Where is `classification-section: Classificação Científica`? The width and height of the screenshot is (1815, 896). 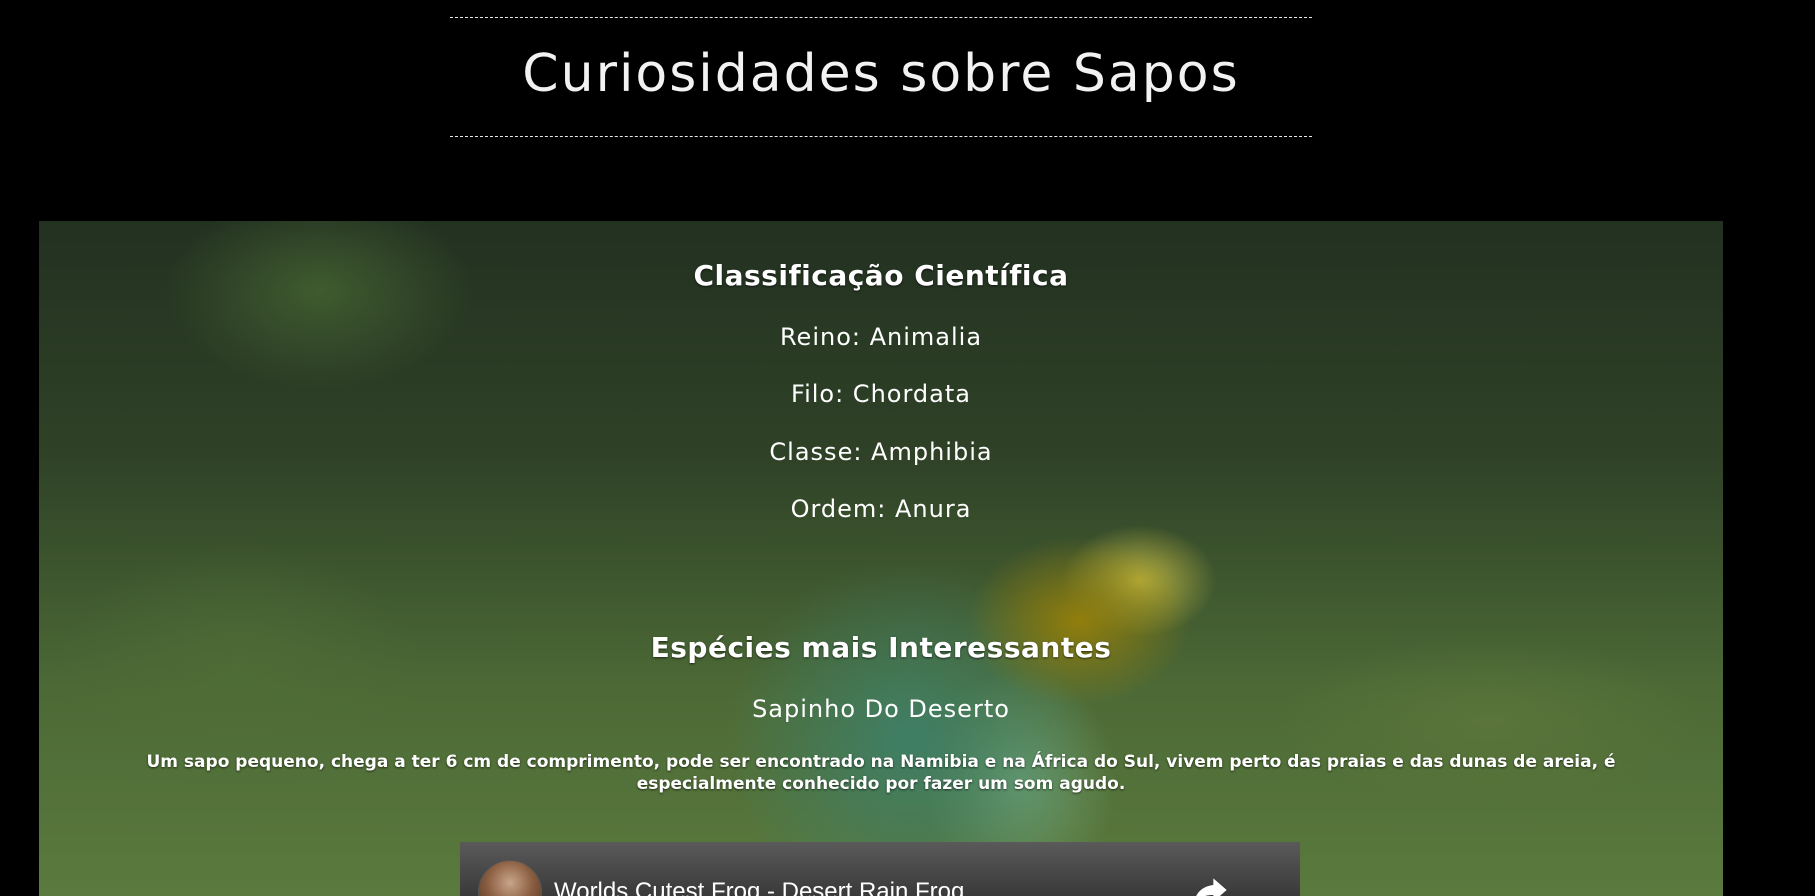 classification-section: Classificação Científica is located at coordinates (881, 275).